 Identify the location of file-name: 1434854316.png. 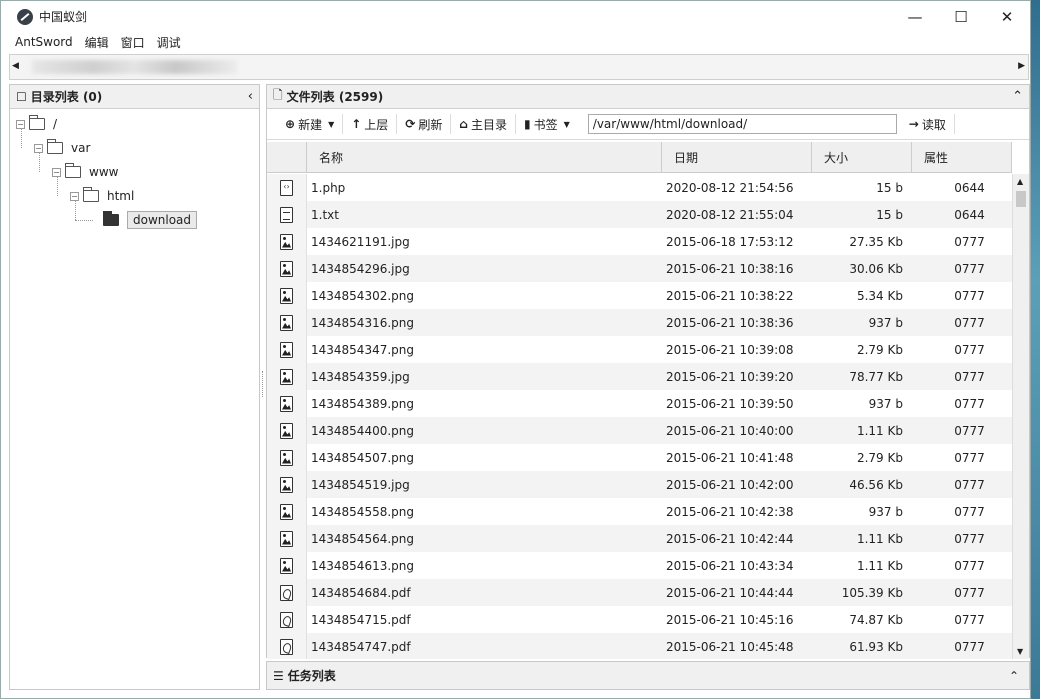
(484, 323).